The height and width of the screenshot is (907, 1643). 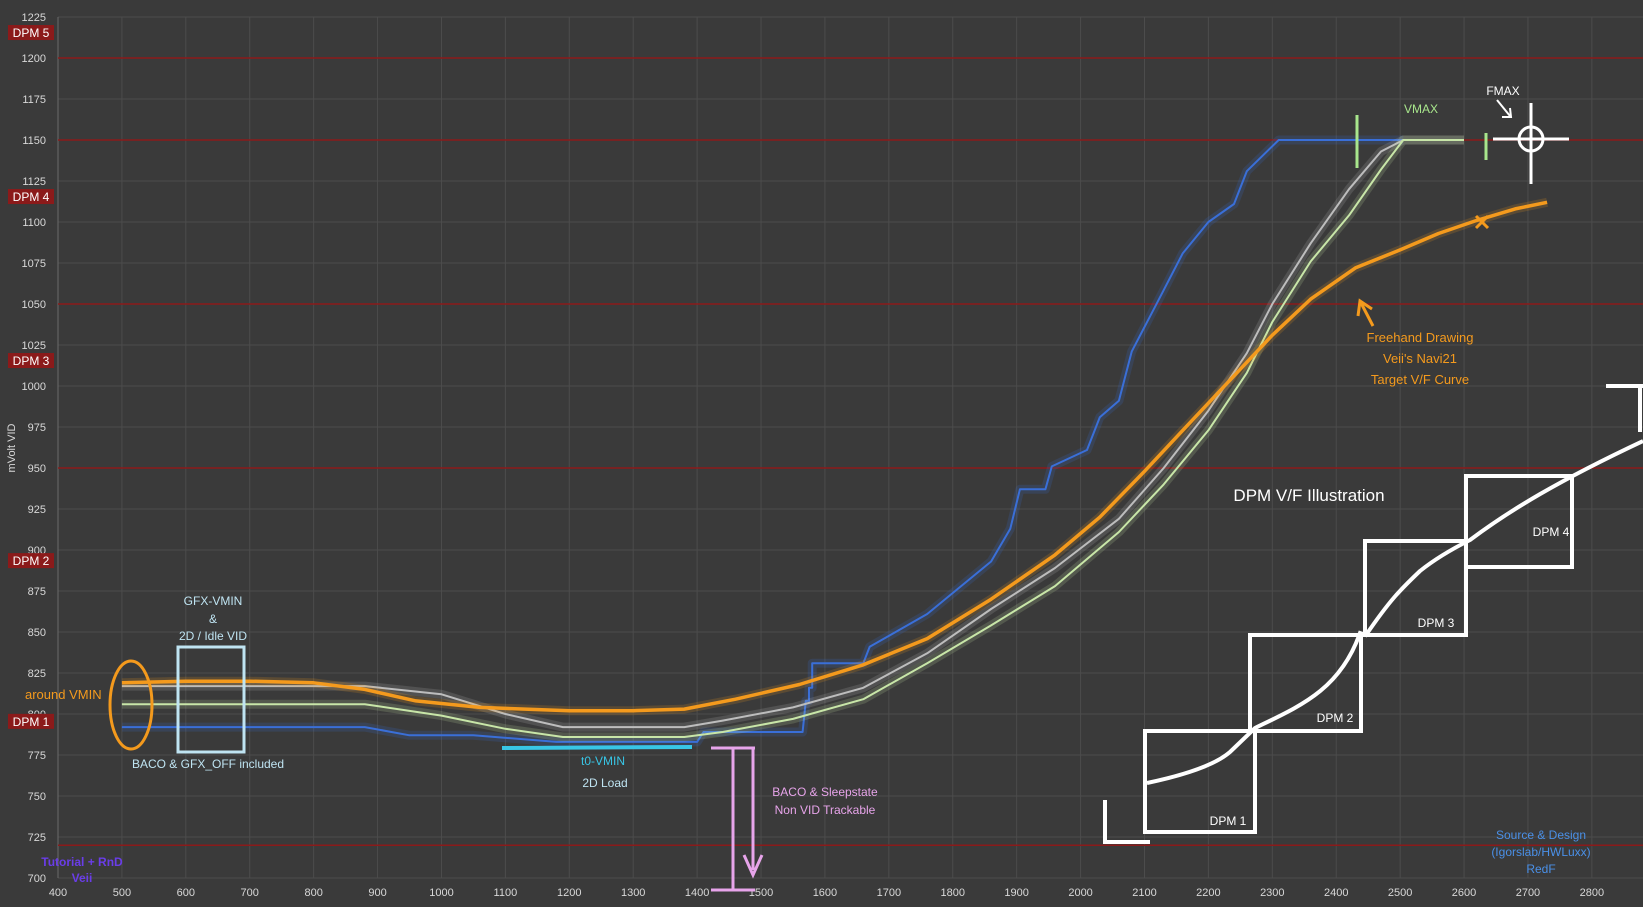 I want to click on x-tick-label: 2800, so click(x=1592, y=893).